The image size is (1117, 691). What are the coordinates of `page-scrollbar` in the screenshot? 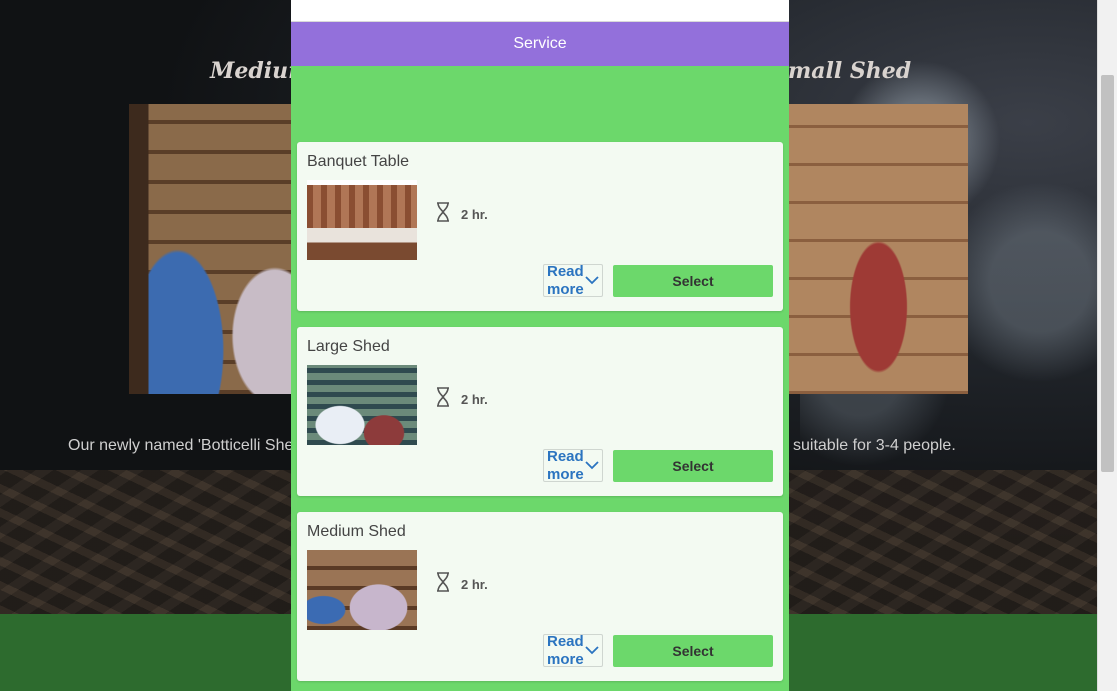 It's located at (1107, 345).